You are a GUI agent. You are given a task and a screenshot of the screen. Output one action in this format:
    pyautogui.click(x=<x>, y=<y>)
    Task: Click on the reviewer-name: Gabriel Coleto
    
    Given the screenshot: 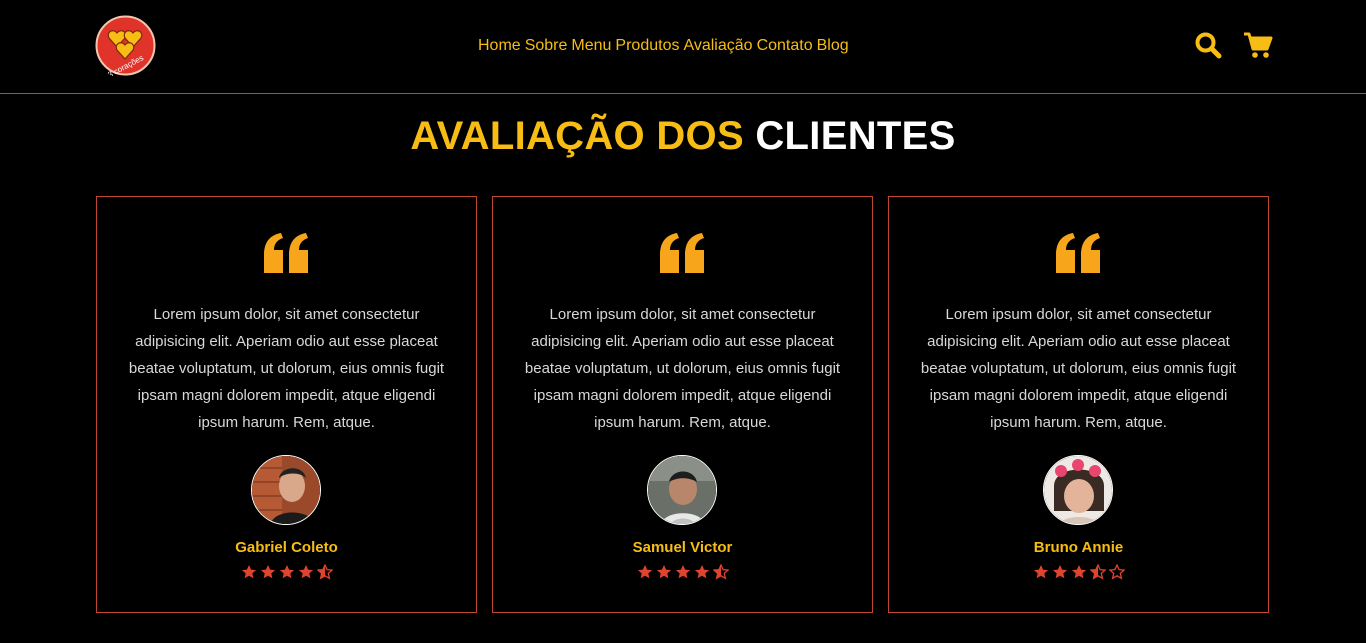 What is the action you would take?
    pyautogui.click(x=286, y=547)
    